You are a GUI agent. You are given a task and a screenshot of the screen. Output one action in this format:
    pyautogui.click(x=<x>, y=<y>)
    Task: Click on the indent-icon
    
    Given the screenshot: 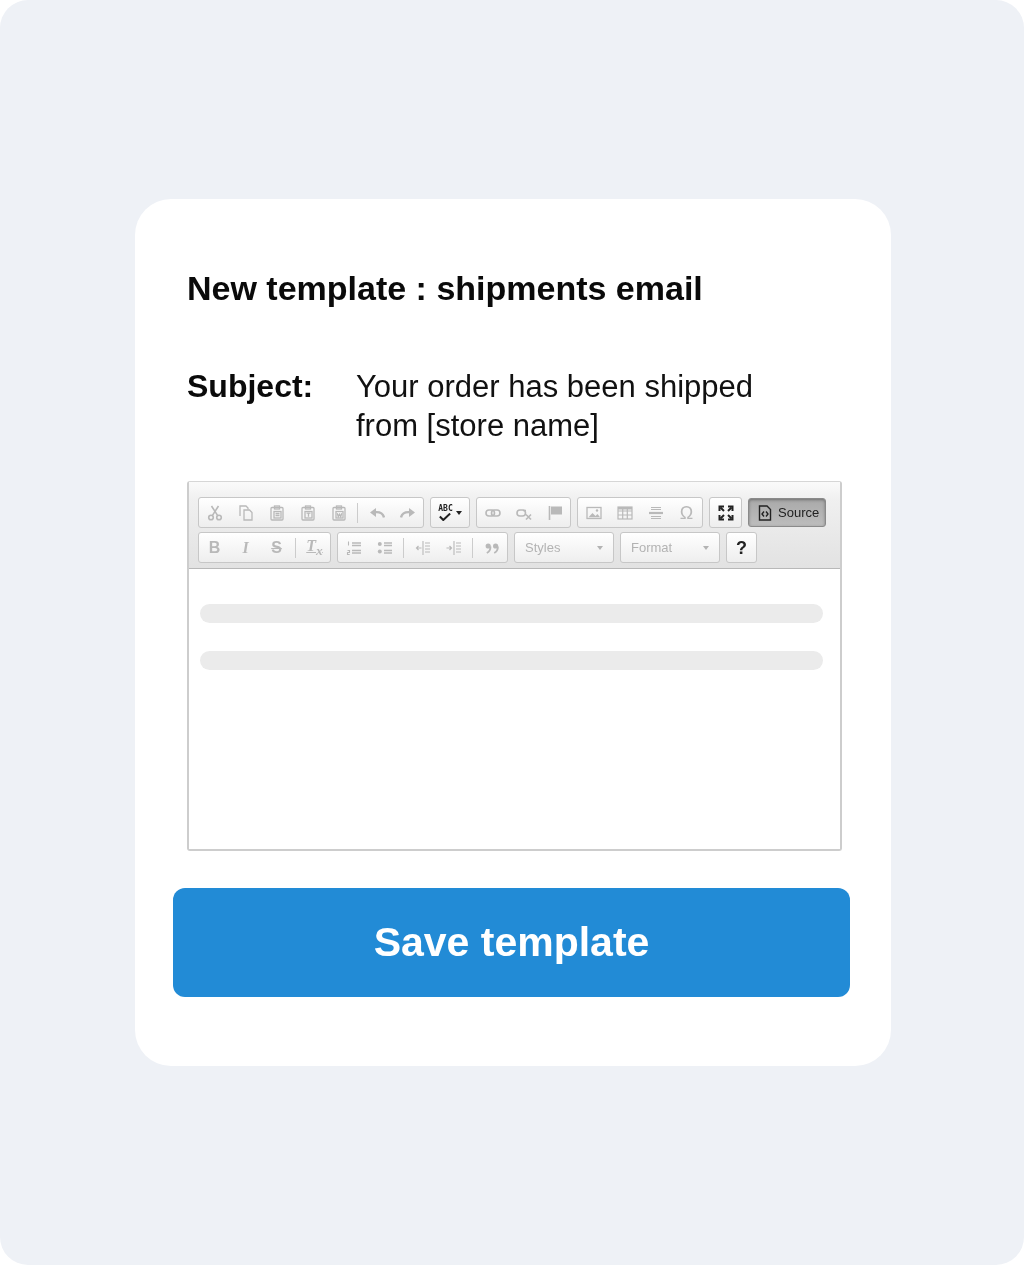 What is the action you would take?
    pyautogui.click(x=453, y=547)
    